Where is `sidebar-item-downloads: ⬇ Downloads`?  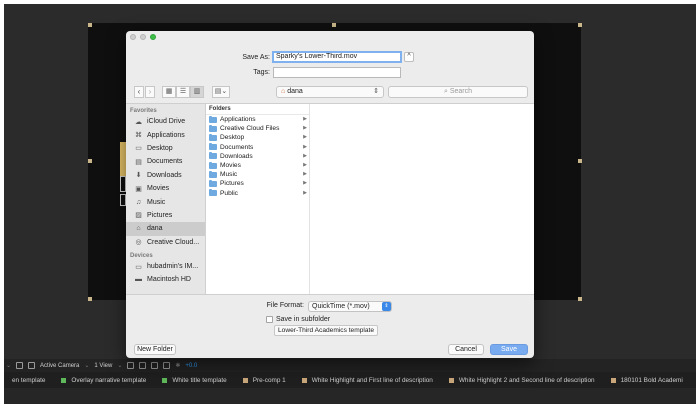
sidebar-item-downloads: ⬇ Downloads is located at coordinates (165, 175).